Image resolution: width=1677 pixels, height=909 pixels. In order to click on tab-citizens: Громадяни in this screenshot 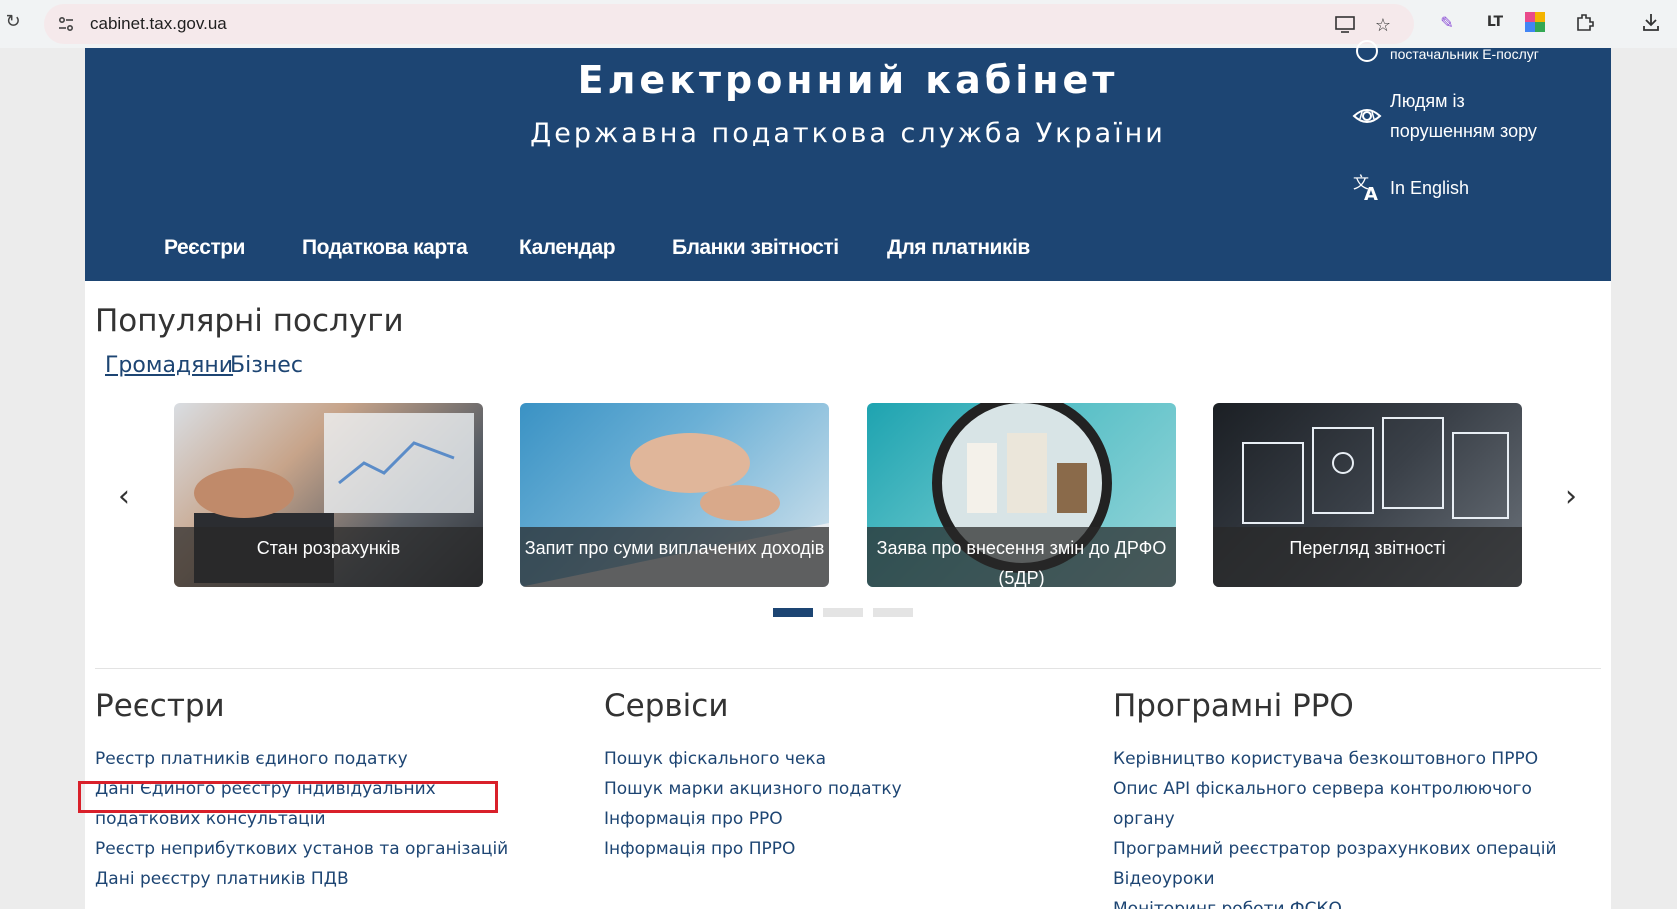, I will do `click(169, 365)`.